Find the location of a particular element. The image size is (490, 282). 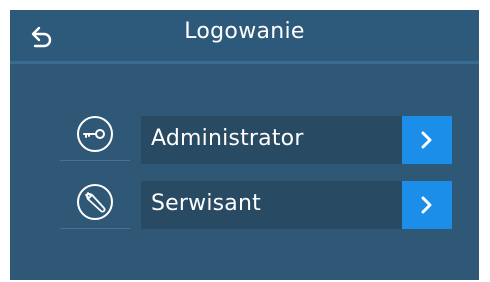

administrator-arrow-button is located at coordinates (427, 140).